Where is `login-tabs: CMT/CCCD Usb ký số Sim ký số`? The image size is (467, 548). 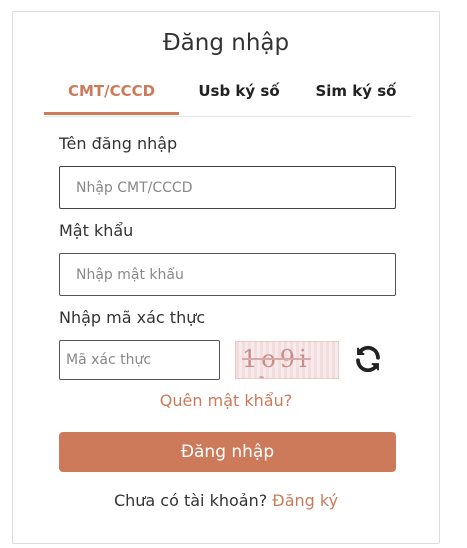 login-tabs: CMT/CCCD Usb ký số Sim ký số is located at coordinates (227, 96).